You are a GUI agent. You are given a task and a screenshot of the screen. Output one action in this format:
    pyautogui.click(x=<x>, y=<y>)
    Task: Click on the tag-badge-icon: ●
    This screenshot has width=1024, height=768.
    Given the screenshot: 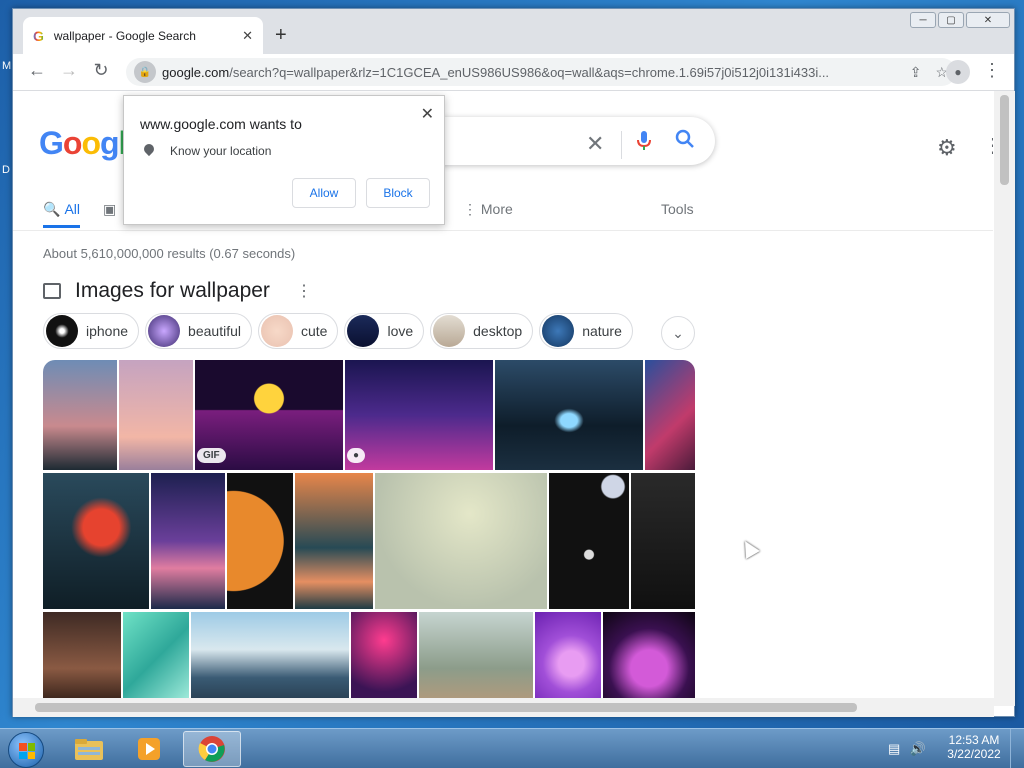 What is the action you would take?
    pyautogui.click(x=356, y=455)
    